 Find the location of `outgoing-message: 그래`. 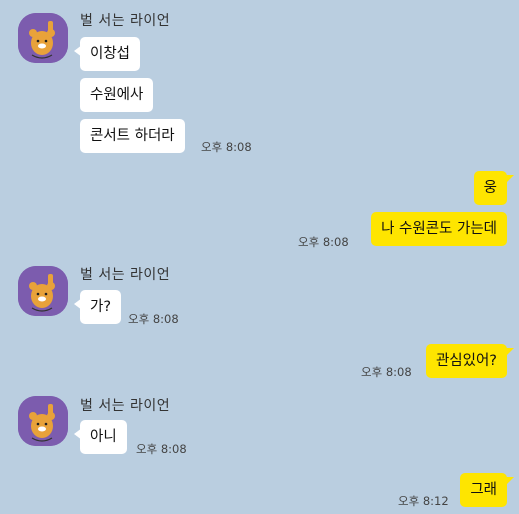

outgoing-message: 그래 is located at coordinates (487, 490).